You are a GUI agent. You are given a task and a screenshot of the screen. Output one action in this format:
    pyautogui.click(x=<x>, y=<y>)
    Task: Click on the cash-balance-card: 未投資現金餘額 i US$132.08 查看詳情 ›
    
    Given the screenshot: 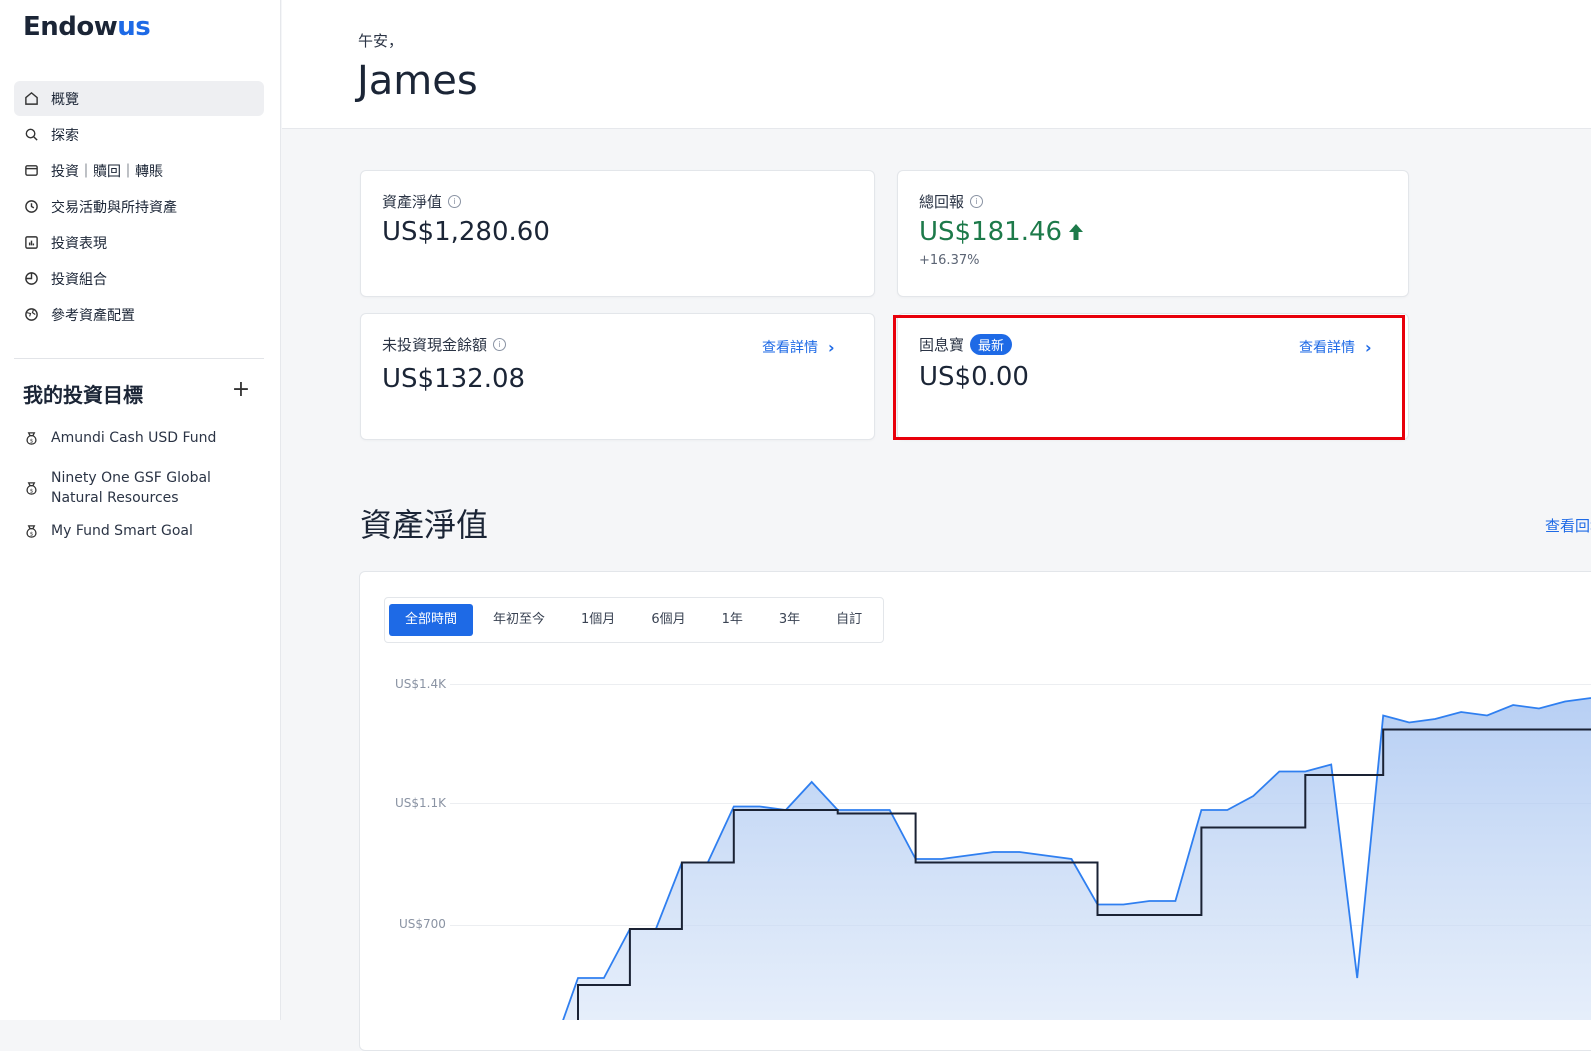 What is the action you would take?
    pyautogui.click(x=617, y=376)
    